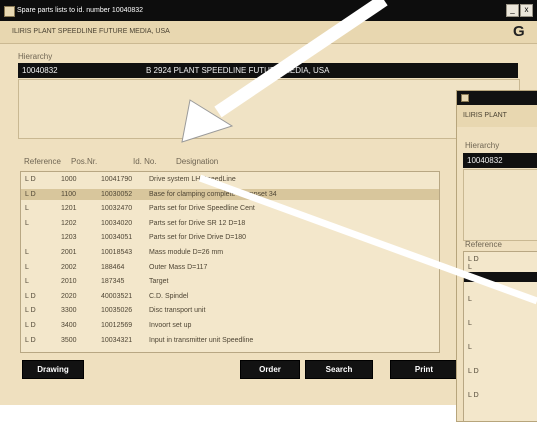 The height and width of the screenshot is (422, 537). I want to click on column-header-designation: Designation, so click(197, 161).